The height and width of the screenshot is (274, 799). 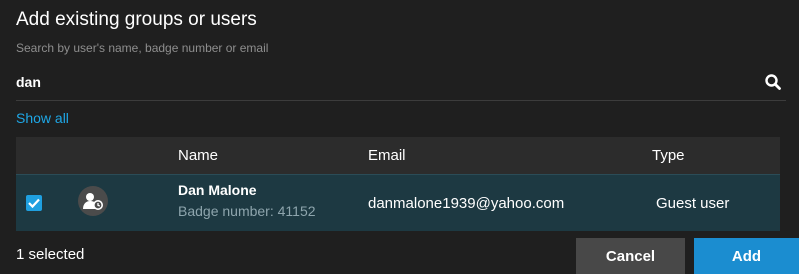 I want to click on show-all-link: Show all, so click(x=42, y=118).